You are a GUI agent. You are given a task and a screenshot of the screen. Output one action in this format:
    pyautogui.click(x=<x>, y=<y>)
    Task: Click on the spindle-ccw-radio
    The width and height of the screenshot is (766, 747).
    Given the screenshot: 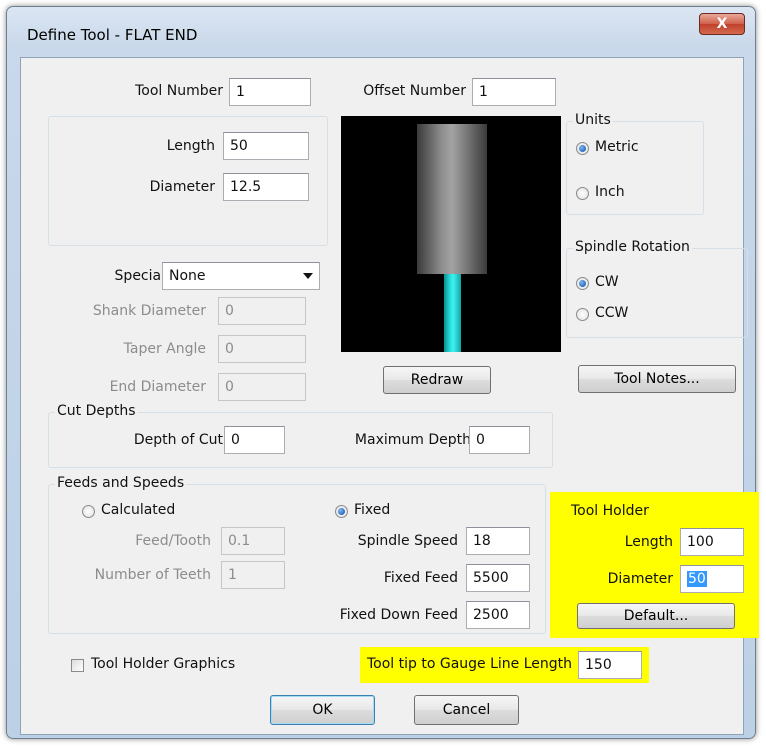 What is the action you would take?
    pyautogui.click(x=582, y=314)
    